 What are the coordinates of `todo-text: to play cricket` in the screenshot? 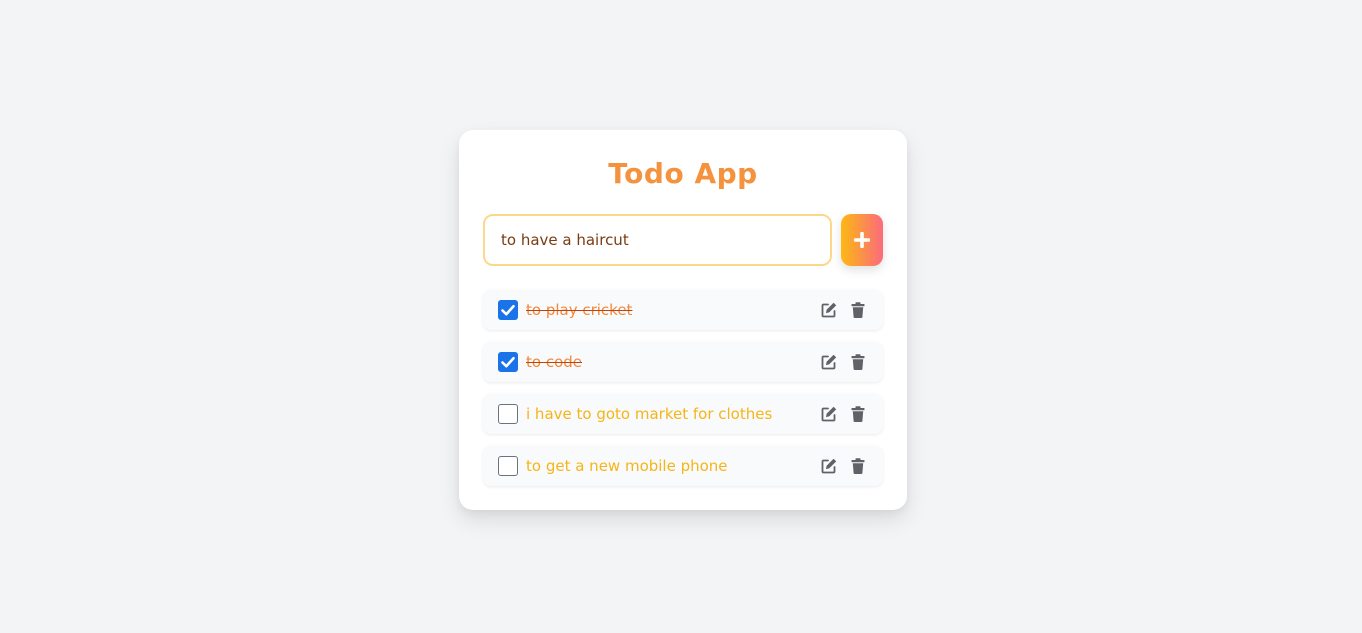 It's located at (579, 310).